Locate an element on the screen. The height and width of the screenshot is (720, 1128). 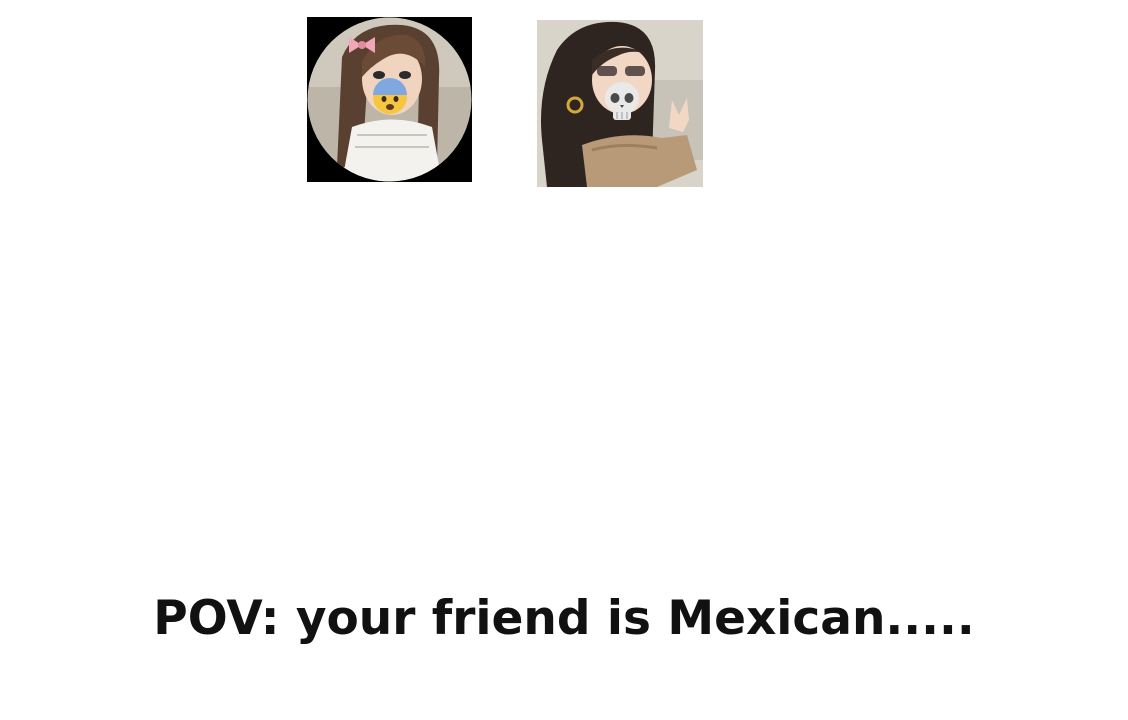
left-avatar is located at coordinates (389, 99).